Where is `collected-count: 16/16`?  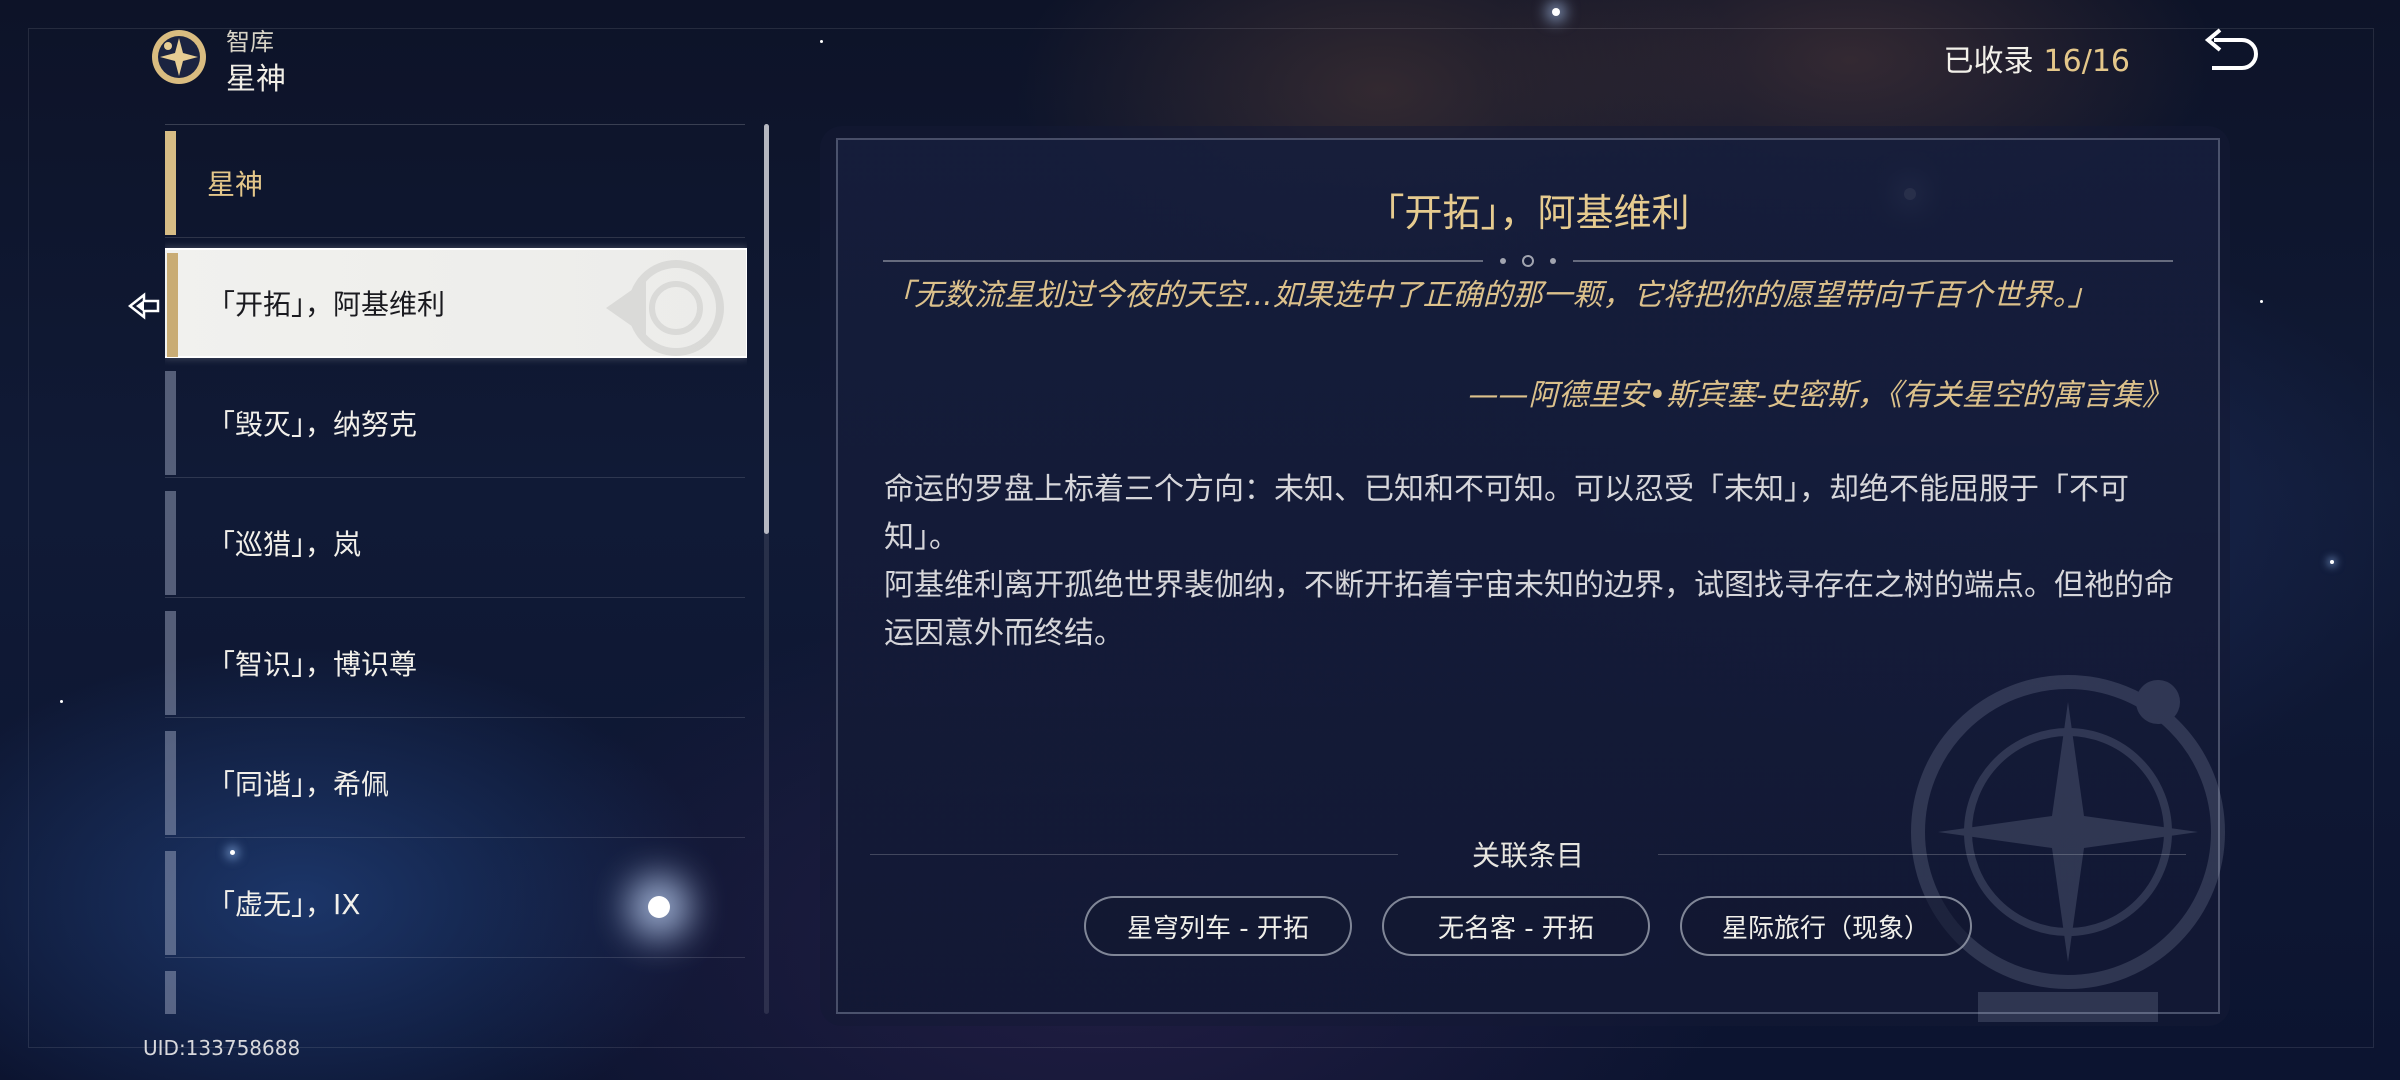 collected-count: 16/16 is located at coordinates (2086, 61).